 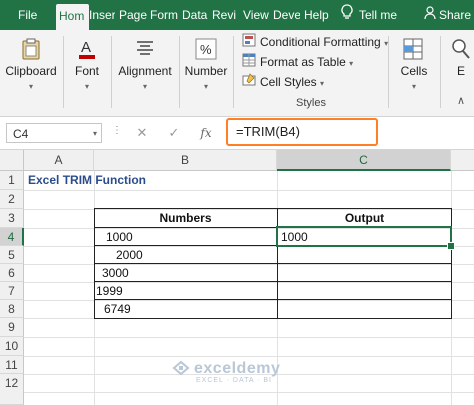 What do you see at coordinates (461, 100) in the screenshot?
I see `collapse-ribbon-icon: ∧` at bounding box center [461, 100].